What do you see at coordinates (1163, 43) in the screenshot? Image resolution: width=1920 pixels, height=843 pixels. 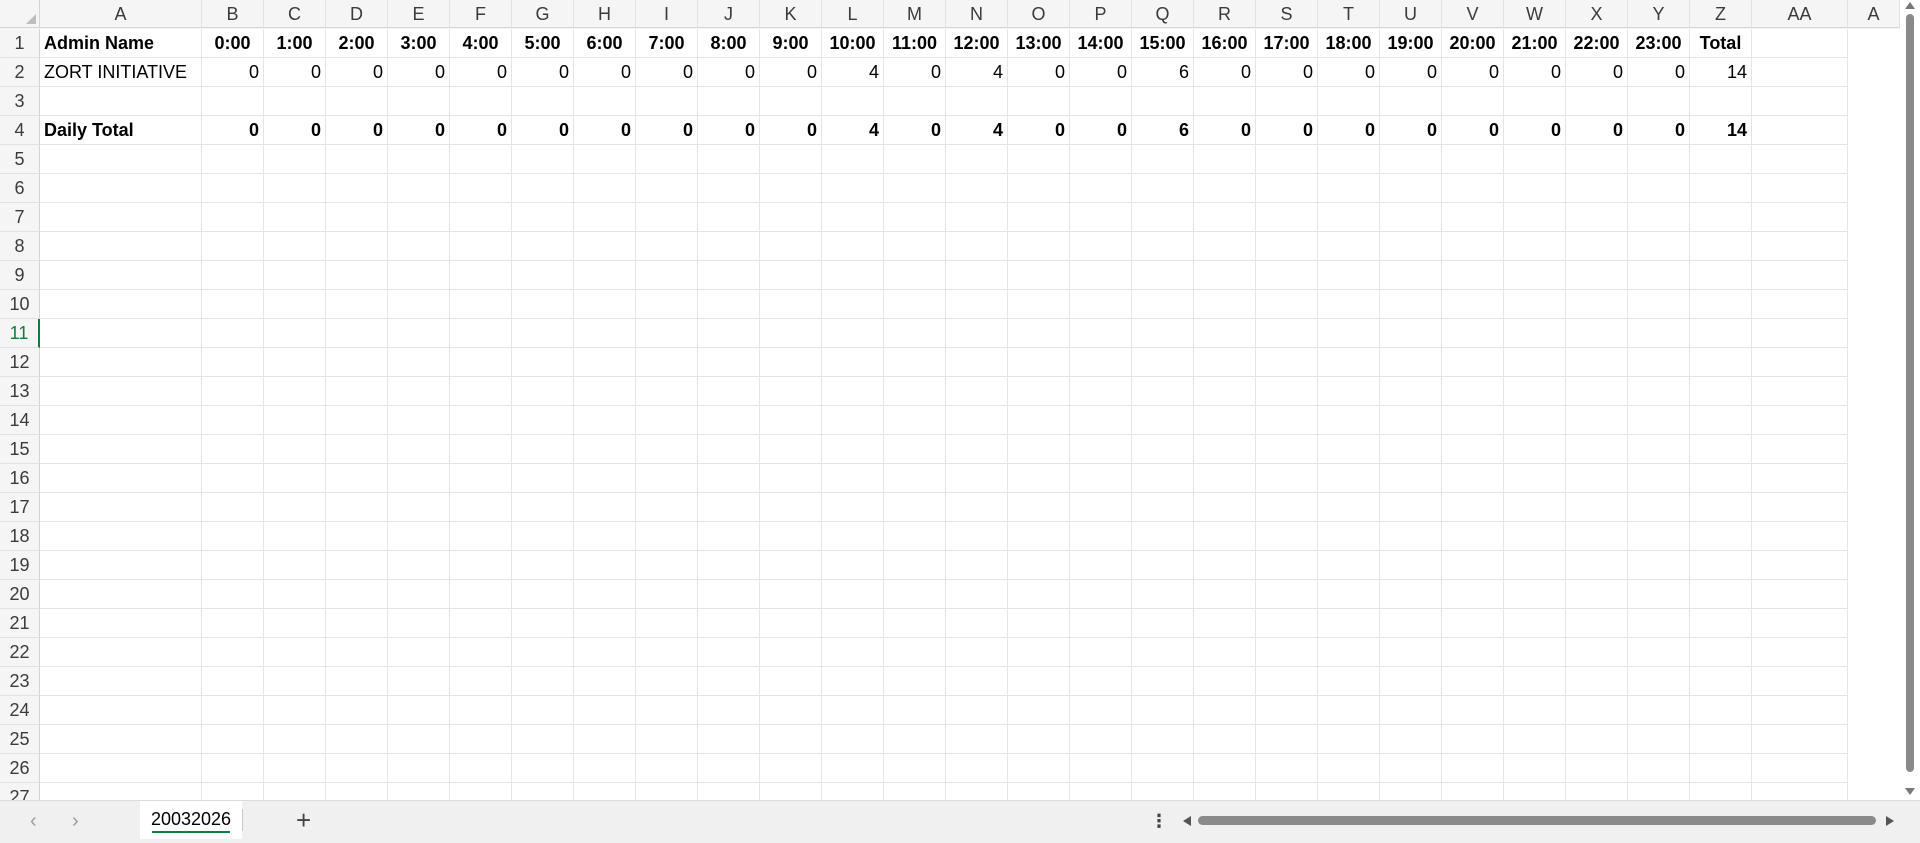 I see `header-cell-hour: 15:00` at bounding box center [1163, 43].